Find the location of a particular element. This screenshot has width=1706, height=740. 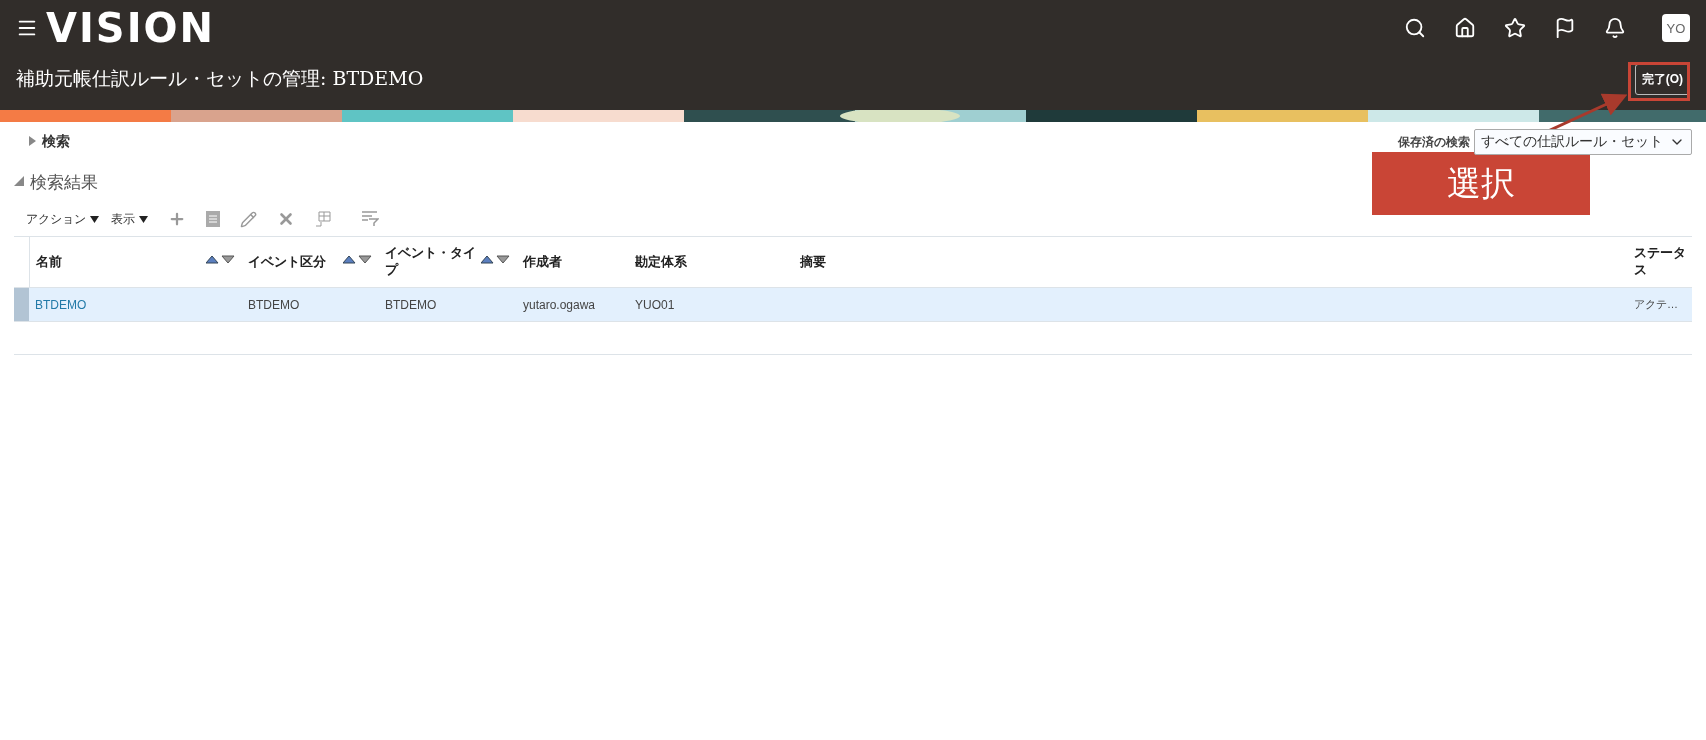

column-header: 作成者 is located at coordinates (573, 262).